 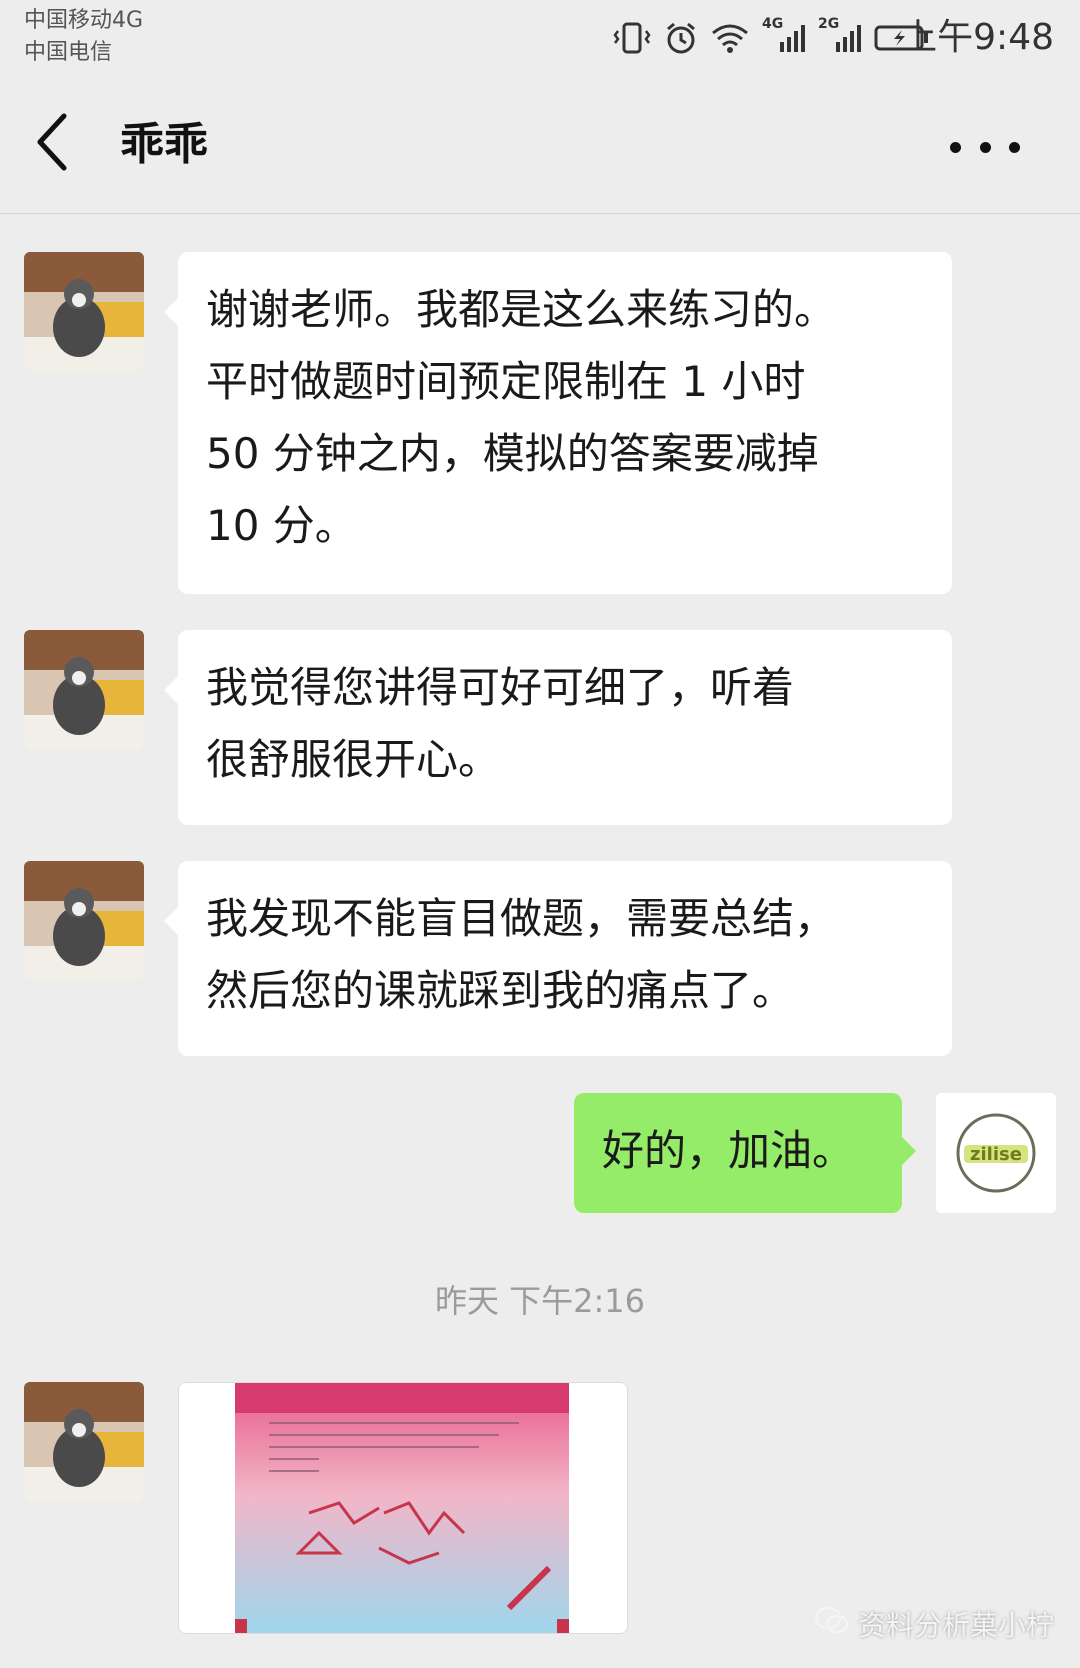 What do you see at coordinates (840, 35) in the screenshot?
I see `signal-2g-icon: 2G` at bounding box center [840, 35].